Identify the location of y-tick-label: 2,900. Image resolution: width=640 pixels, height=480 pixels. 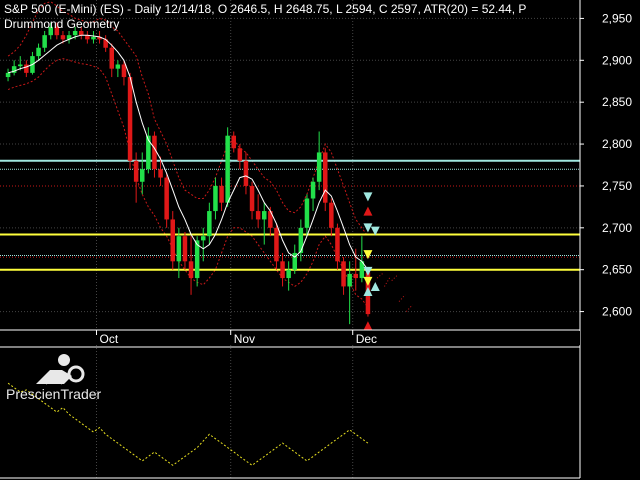
(617, 60).